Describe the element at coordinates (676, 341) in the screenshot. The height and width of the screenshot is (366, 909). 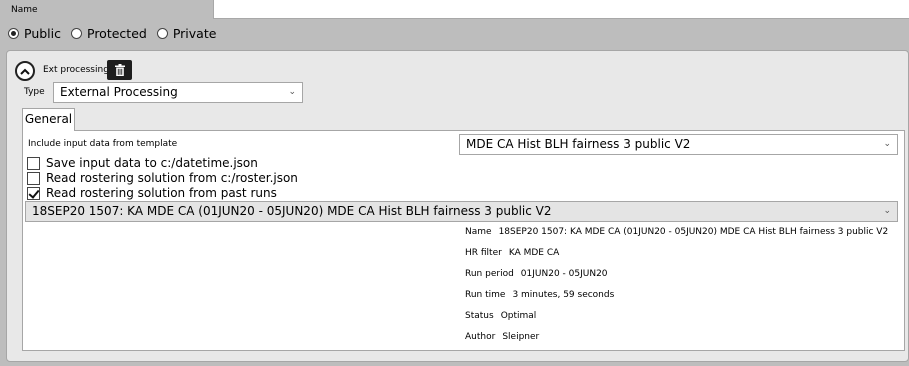
I see `detail-row: Author Sleipner` at that location.